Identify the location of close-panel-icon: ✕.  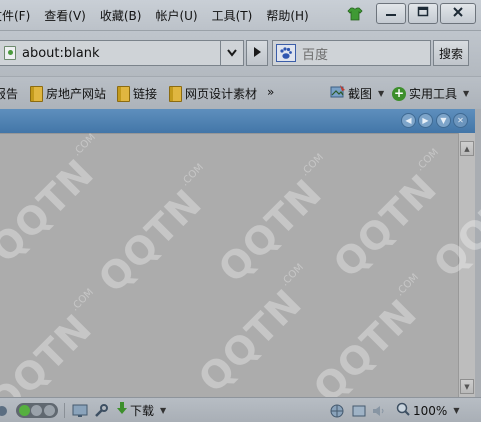
(460, 120).